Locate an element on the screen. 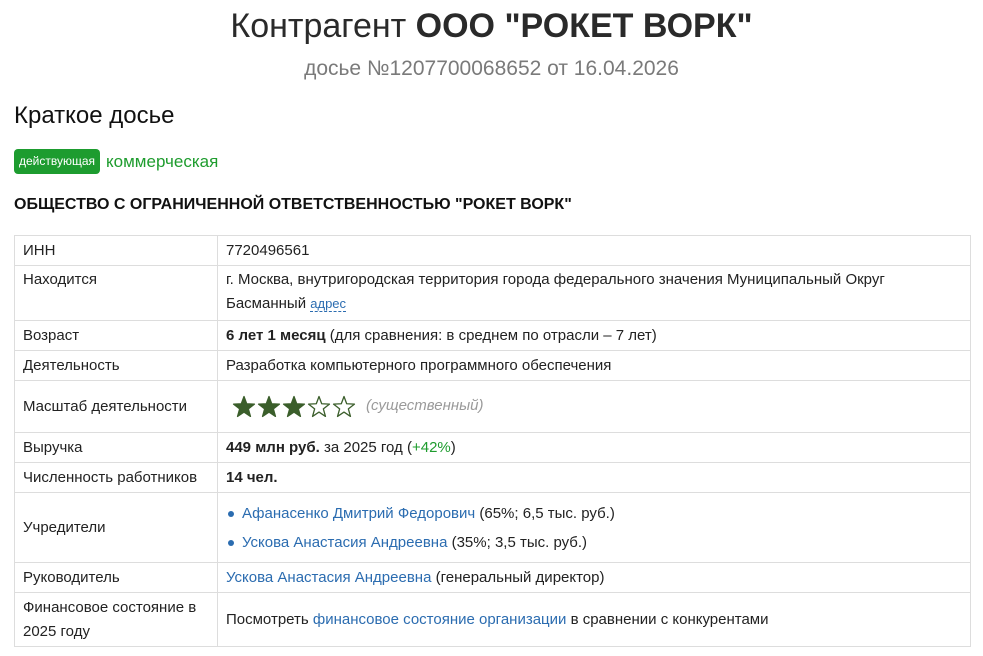 This screenshot has height=656, width=983. founder-link: Афанасенко Дмитрий Федорович is located at coordinates (358, 513).